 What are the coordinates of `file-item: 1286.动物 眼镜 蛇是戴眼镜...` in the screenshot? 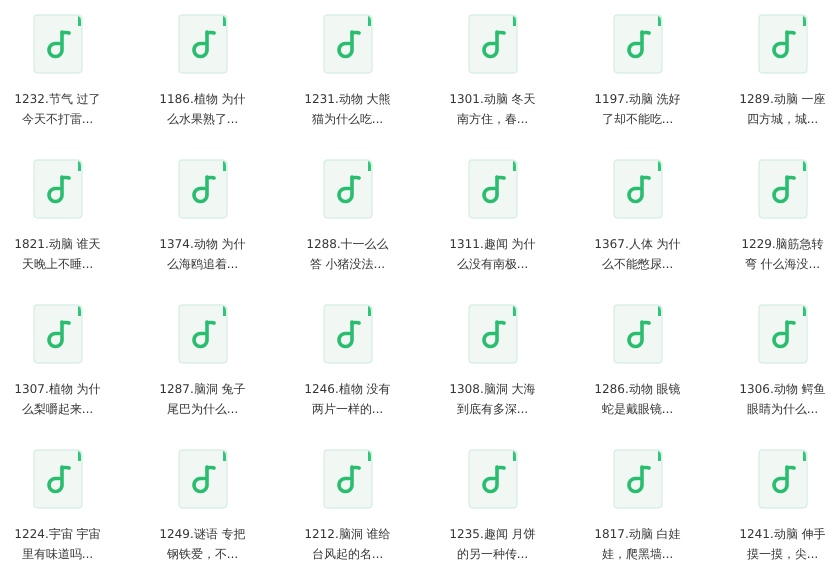 It's located at (637, 362).